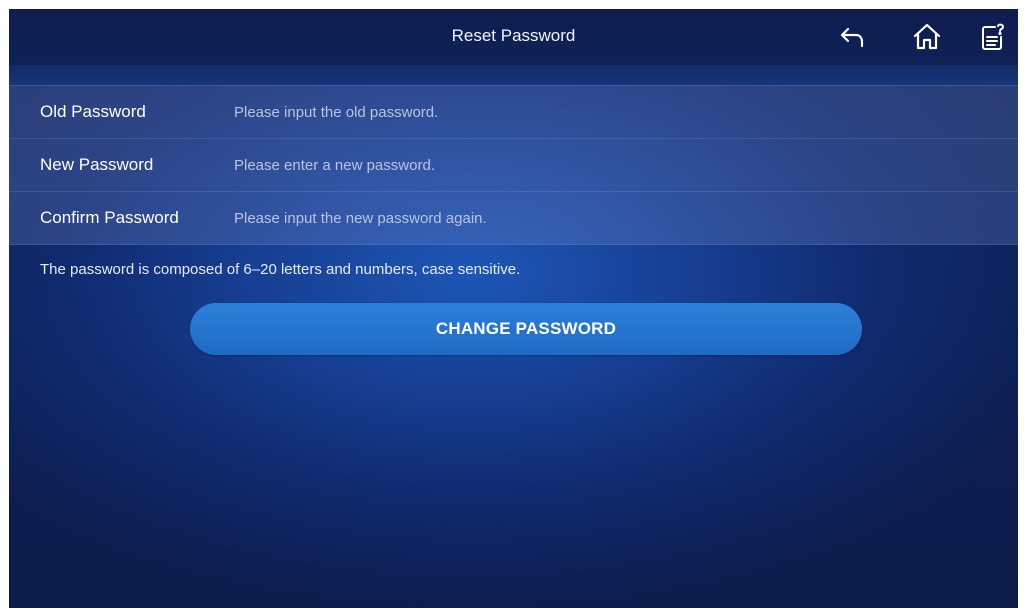 This screenshot has width=1034, height=608. Describe the element at coordinates (109, 217) in the screenshot. I see `confirm-password-label: Confirm Password` at that location.